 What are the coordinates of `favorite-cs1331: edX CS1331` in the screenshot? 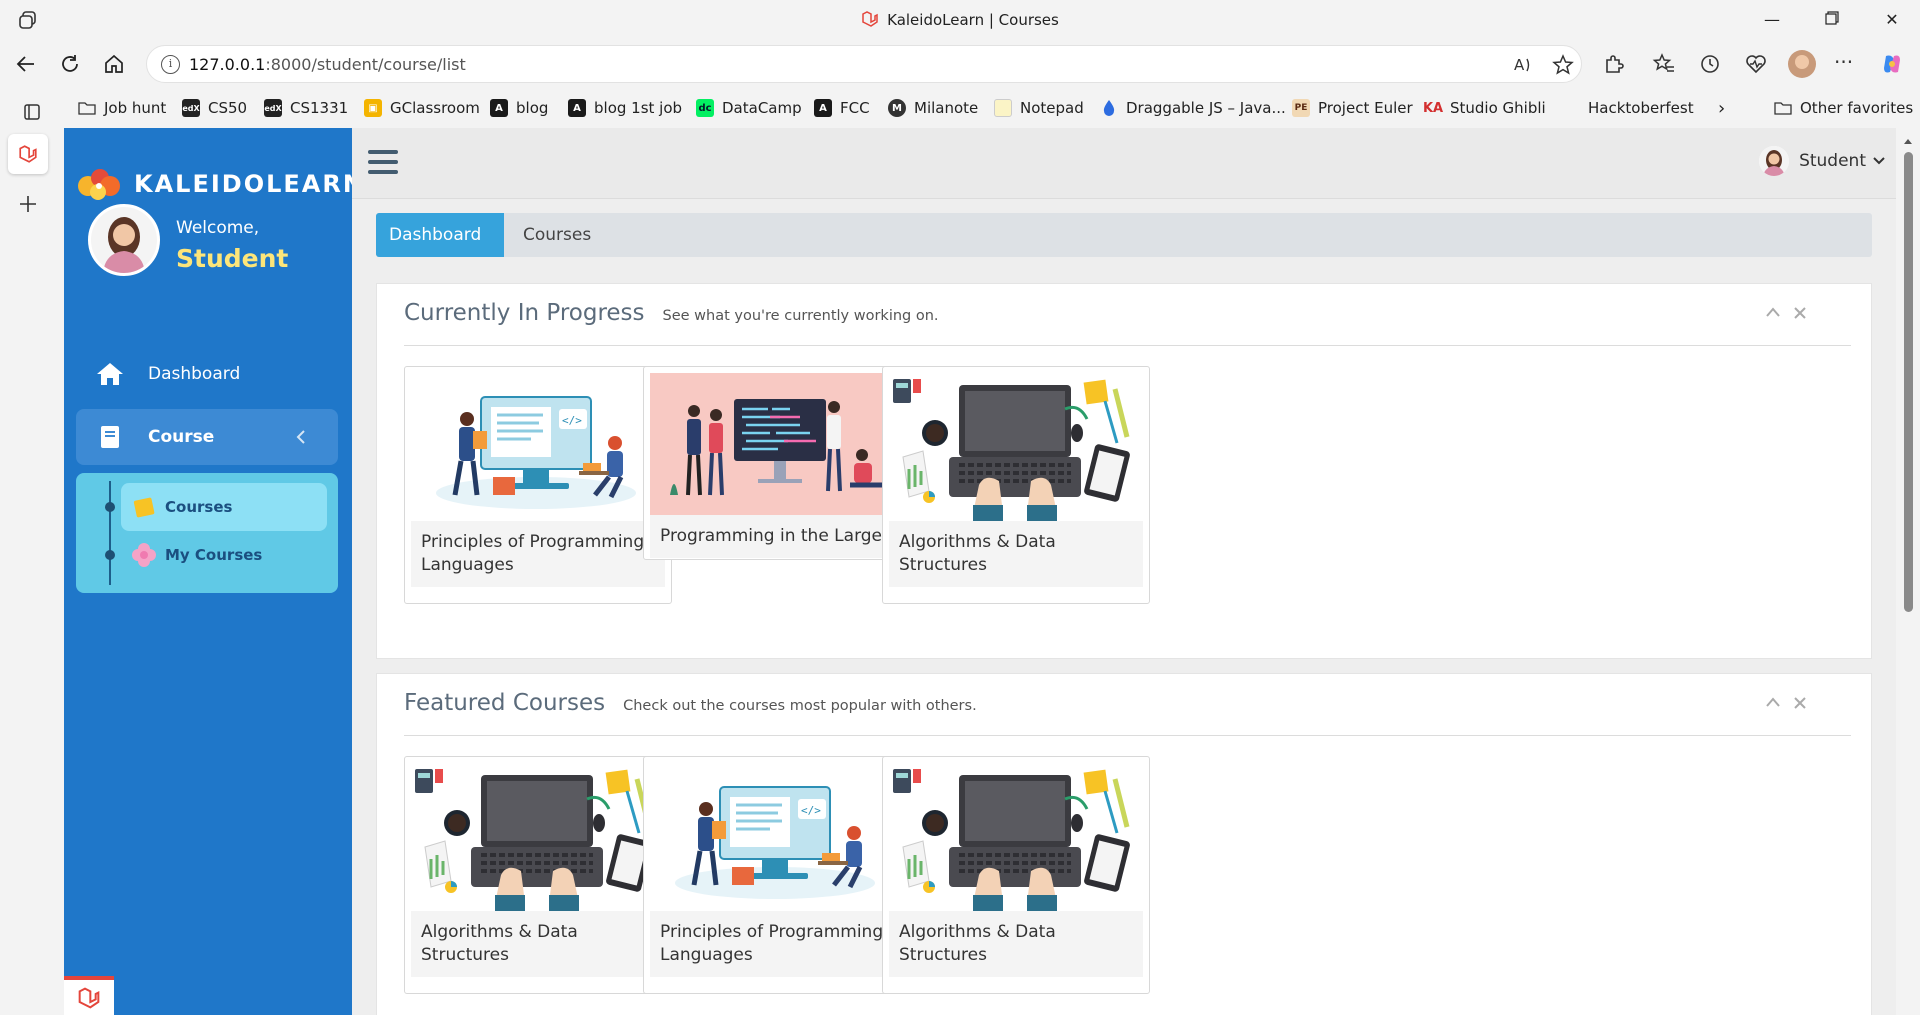 It's located at (306, 108).